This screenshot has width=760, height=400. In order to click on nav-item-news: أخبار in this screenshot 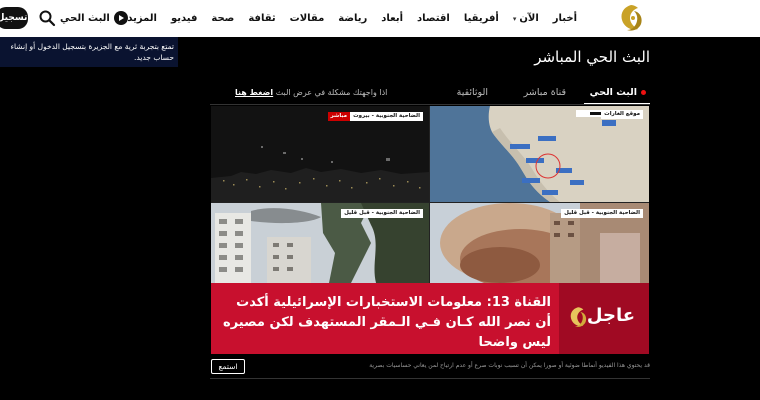, I will do `click(565, 18)`.